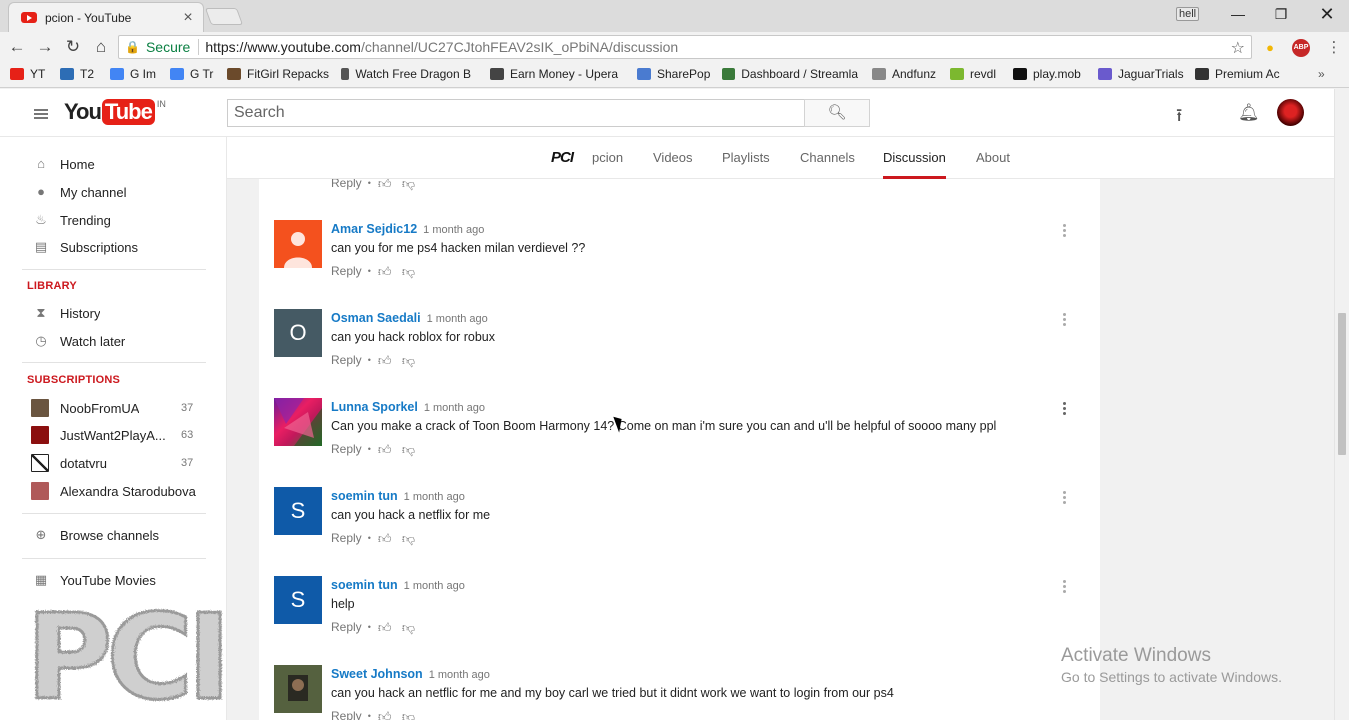 This screenshot has height=720, width=1349. Describe the element at coordinates (1321, 74) in the screenshot. I see `more-bookmarks-icon: »` at that location.